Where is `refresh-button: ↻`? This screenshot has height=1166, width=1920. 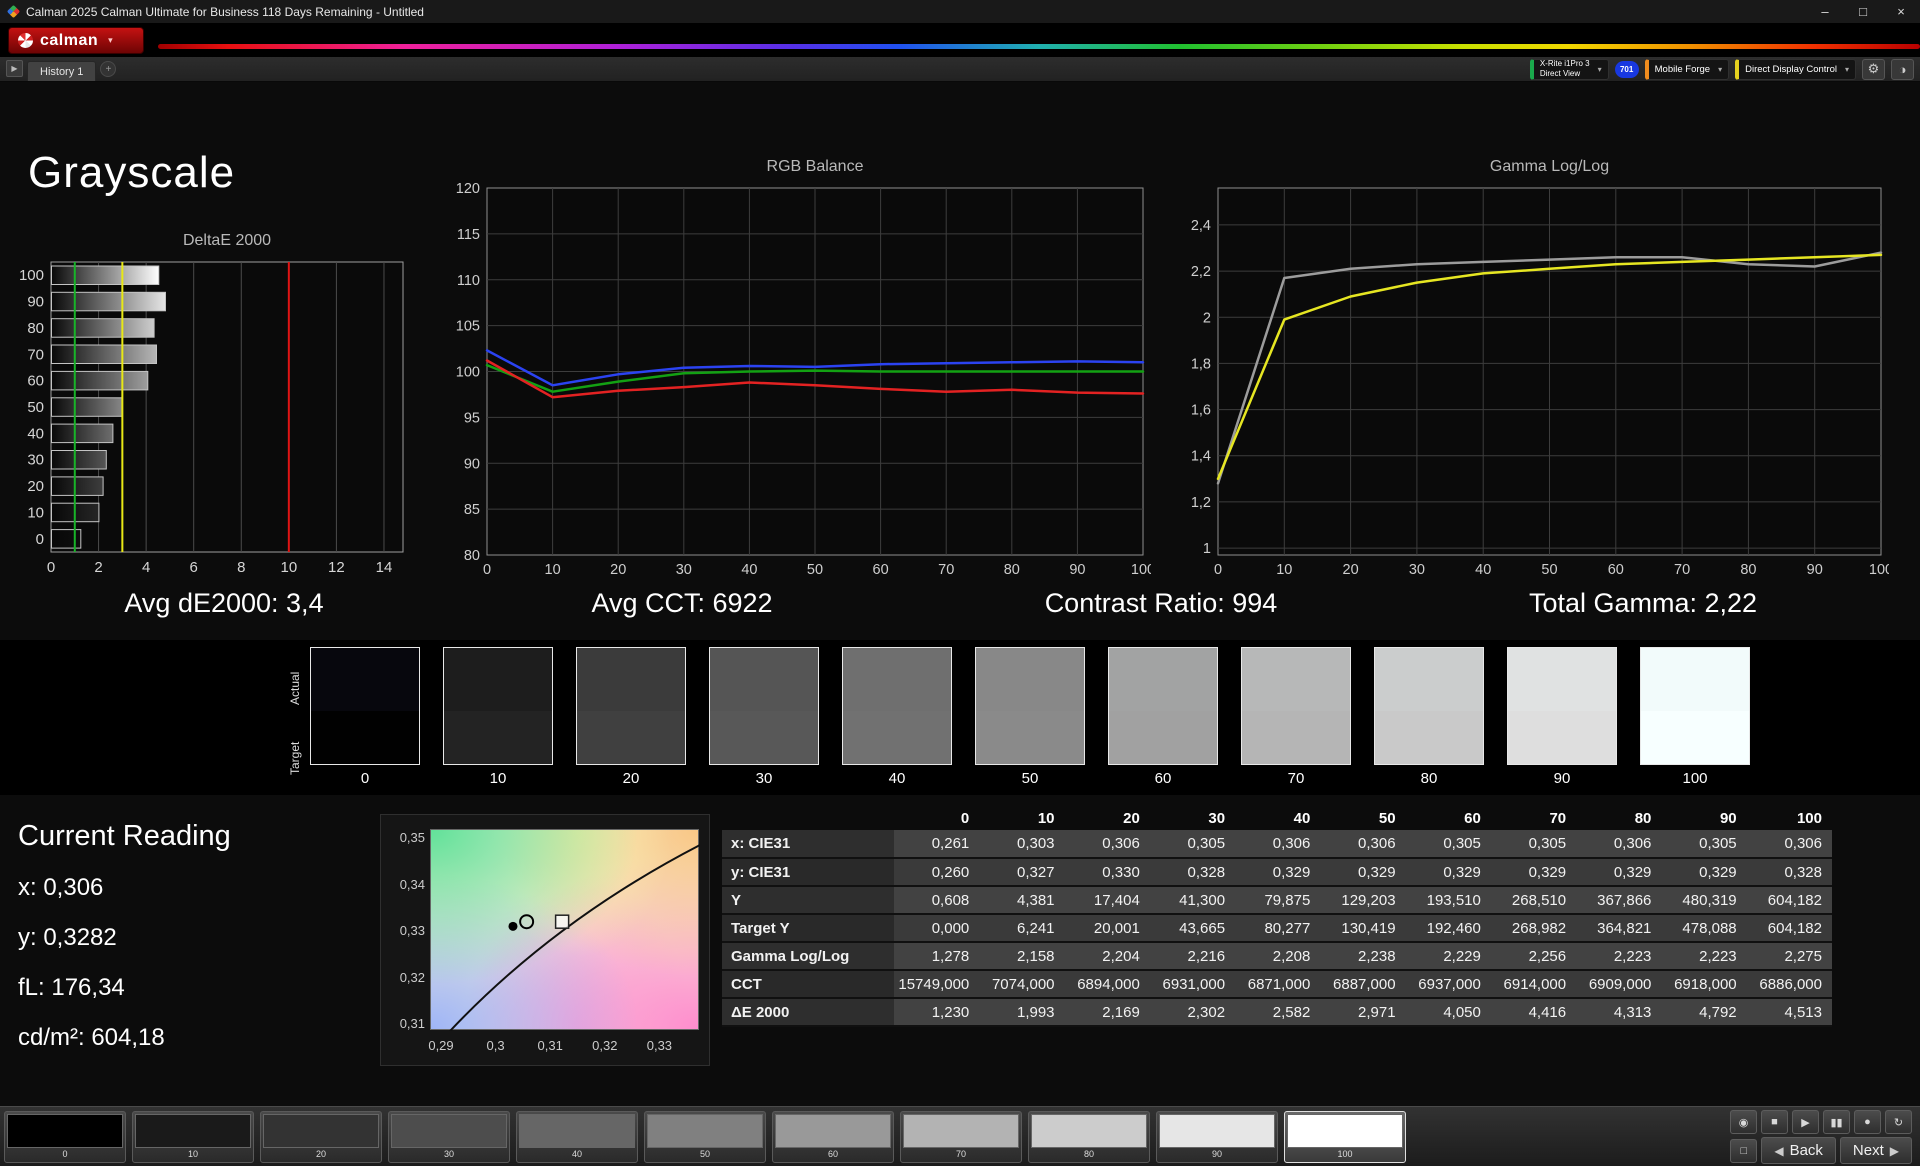 refresh-button: ↻ is located at coordinates (1898, 1122).